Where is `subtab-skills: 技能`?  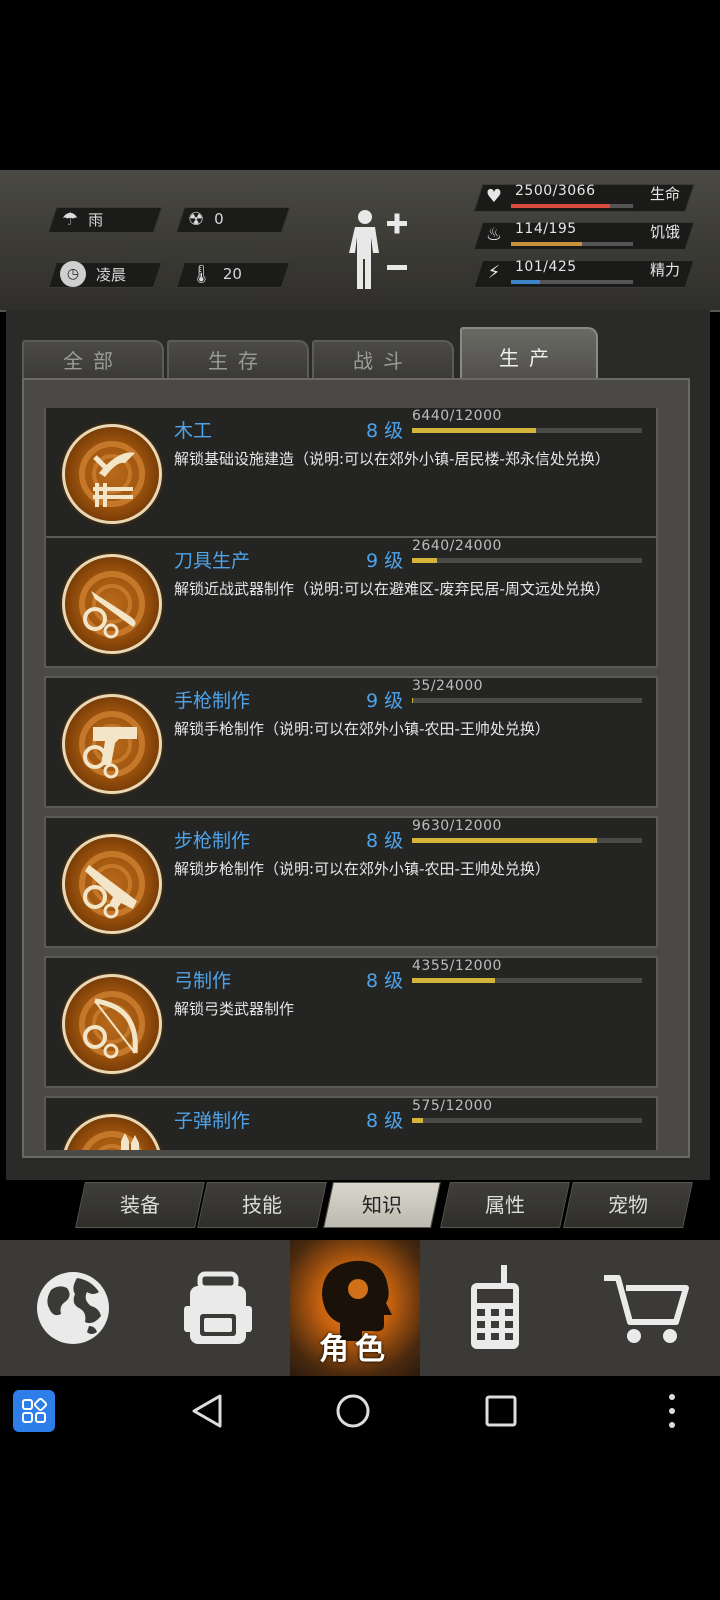 subtab-skills: 技能 is located at coordinates (262, 1205).